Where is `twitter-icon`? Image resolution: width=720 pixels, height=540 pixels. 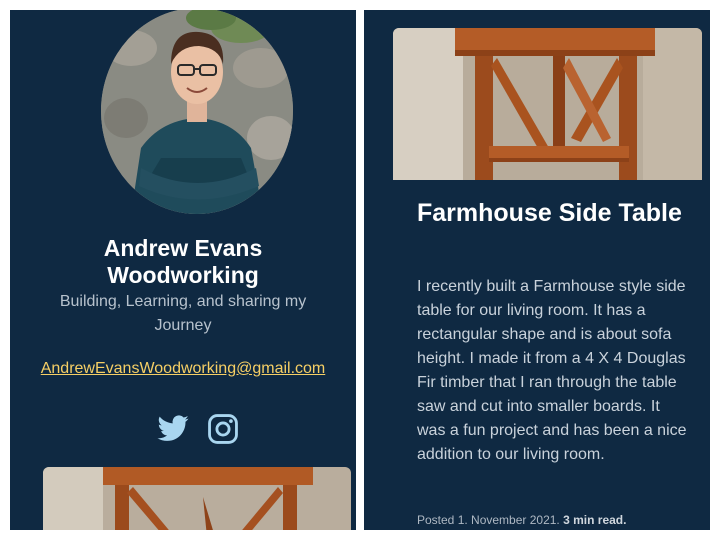 twitter-icon is located at coordinates (173, 429).